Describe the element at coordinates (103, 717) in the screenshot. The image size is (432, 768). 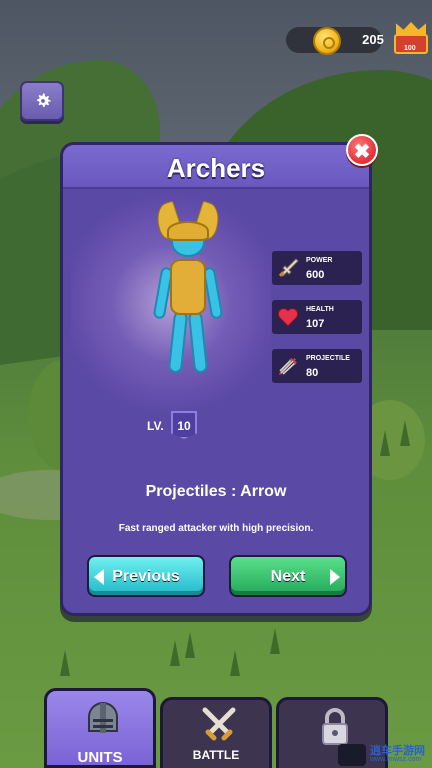
I see `helmet-icon` at that location.